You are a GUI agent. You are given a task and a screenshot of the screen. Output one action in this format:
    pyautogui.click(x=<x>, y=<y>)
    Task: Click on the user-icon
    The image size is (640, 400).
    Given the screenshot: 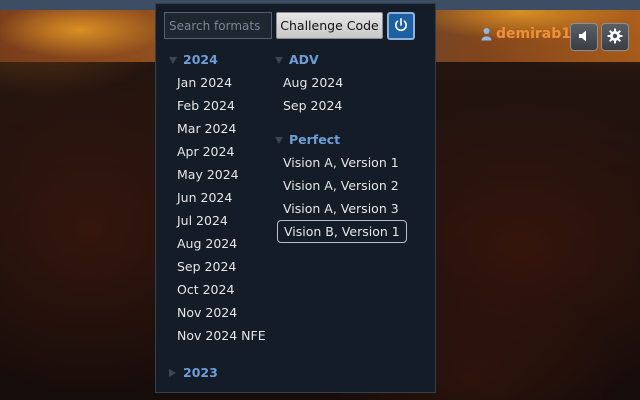 What is the action you would take?
    pyautogui.click(x=486, y=34)
    